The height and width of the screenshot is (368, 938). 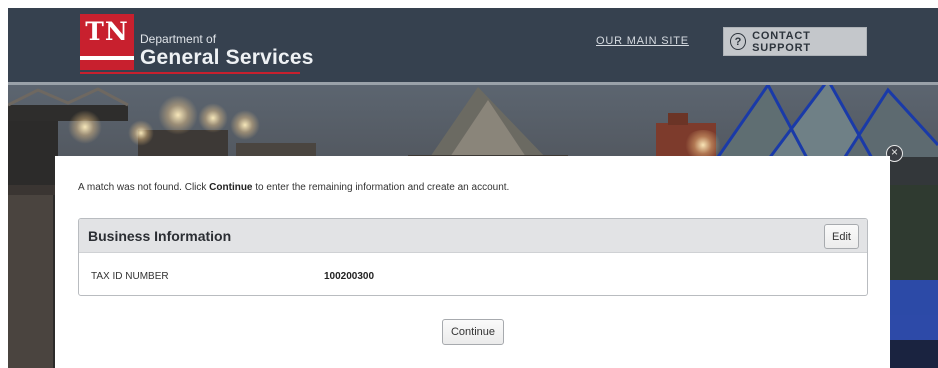 What do you see at coordinates (738, 41) in the screenshot?
I see `help-circle-icon: ?` at bounding box center [738, 41].